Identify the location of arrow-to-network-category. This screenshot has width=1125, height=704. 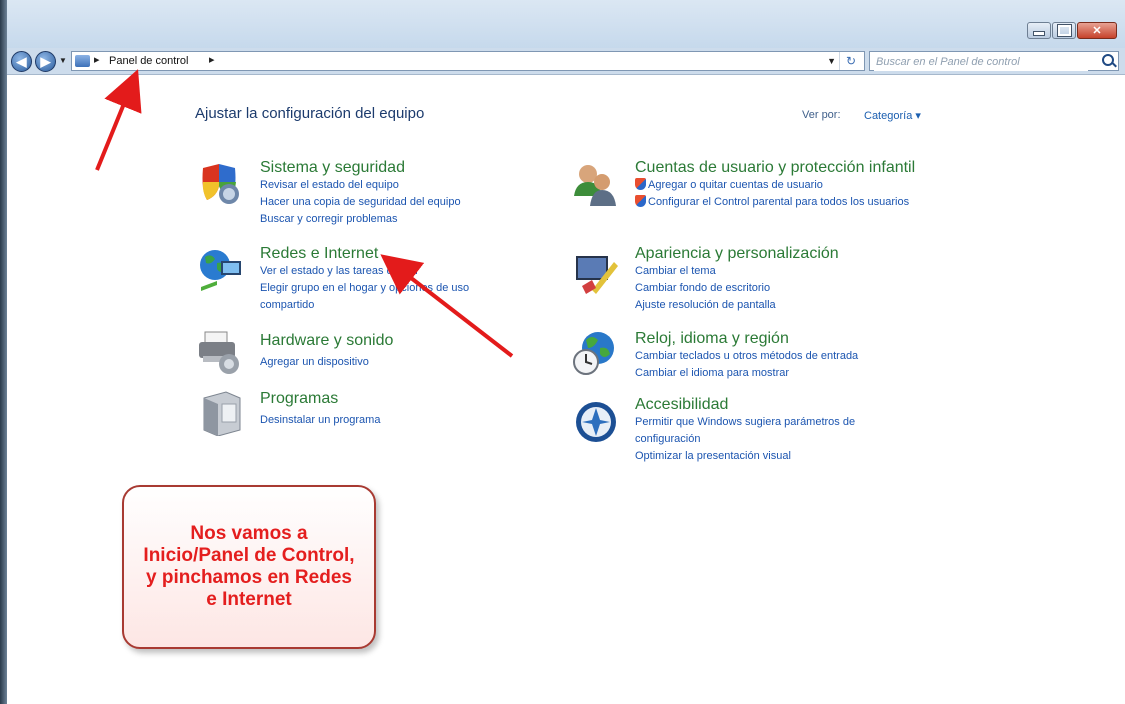
(447, 306).